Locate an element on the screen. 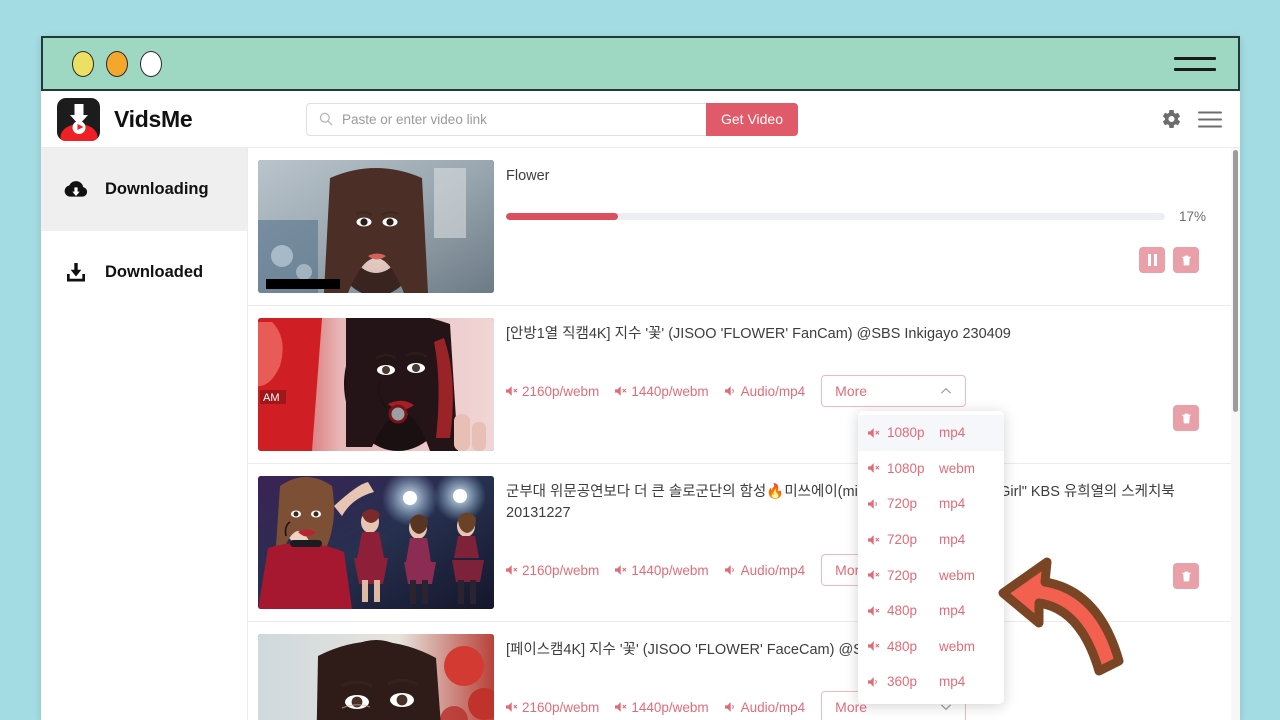 The width and height of the screenshot is (1280, 720). minimize-button is located at coordinates (83, 63).